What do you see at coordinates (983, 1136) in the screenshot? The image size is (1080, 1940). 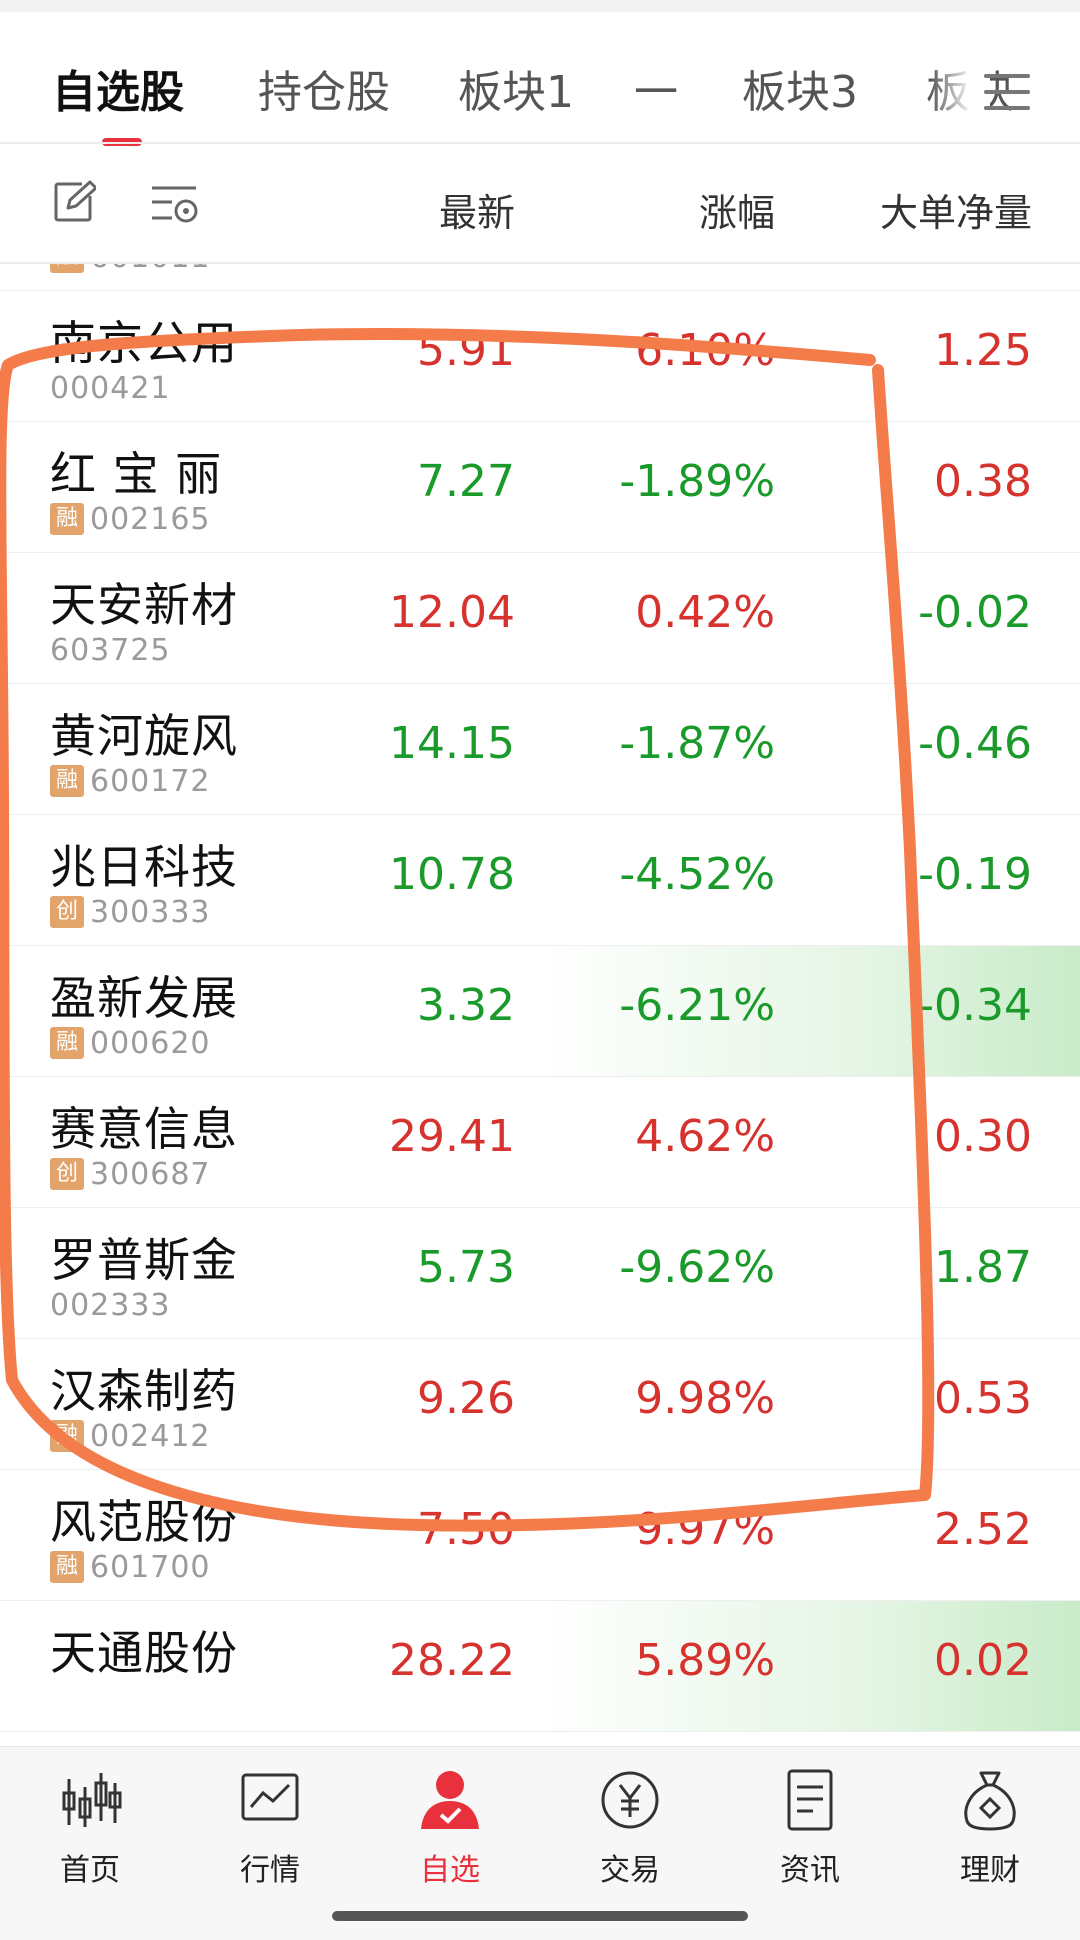 I see `net-volume: 0.30` at bounding box center [983, 1136].